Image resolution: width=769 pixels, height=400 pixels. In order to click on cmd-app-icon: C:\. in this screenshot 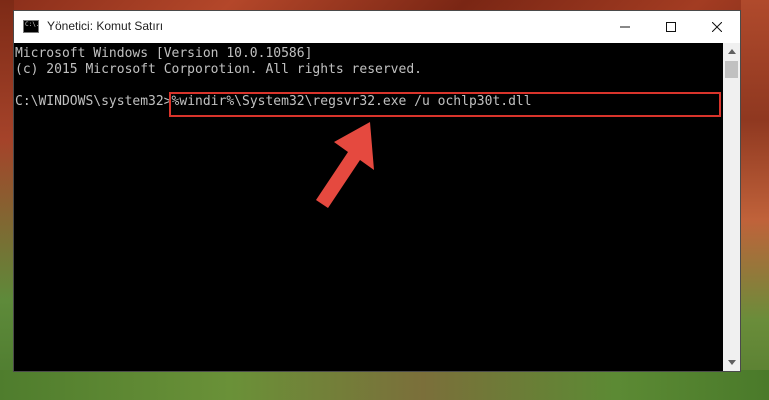, I will do `click(31, 26)`.